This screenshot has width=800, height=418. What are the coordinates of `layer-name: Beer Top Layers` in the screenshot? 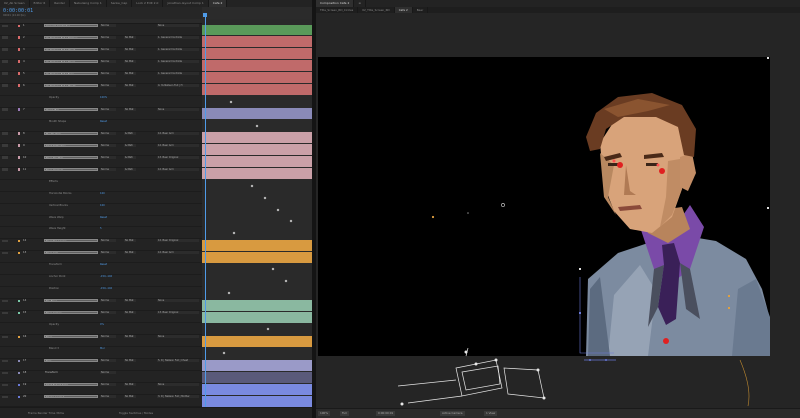 It's located at (71, 241).